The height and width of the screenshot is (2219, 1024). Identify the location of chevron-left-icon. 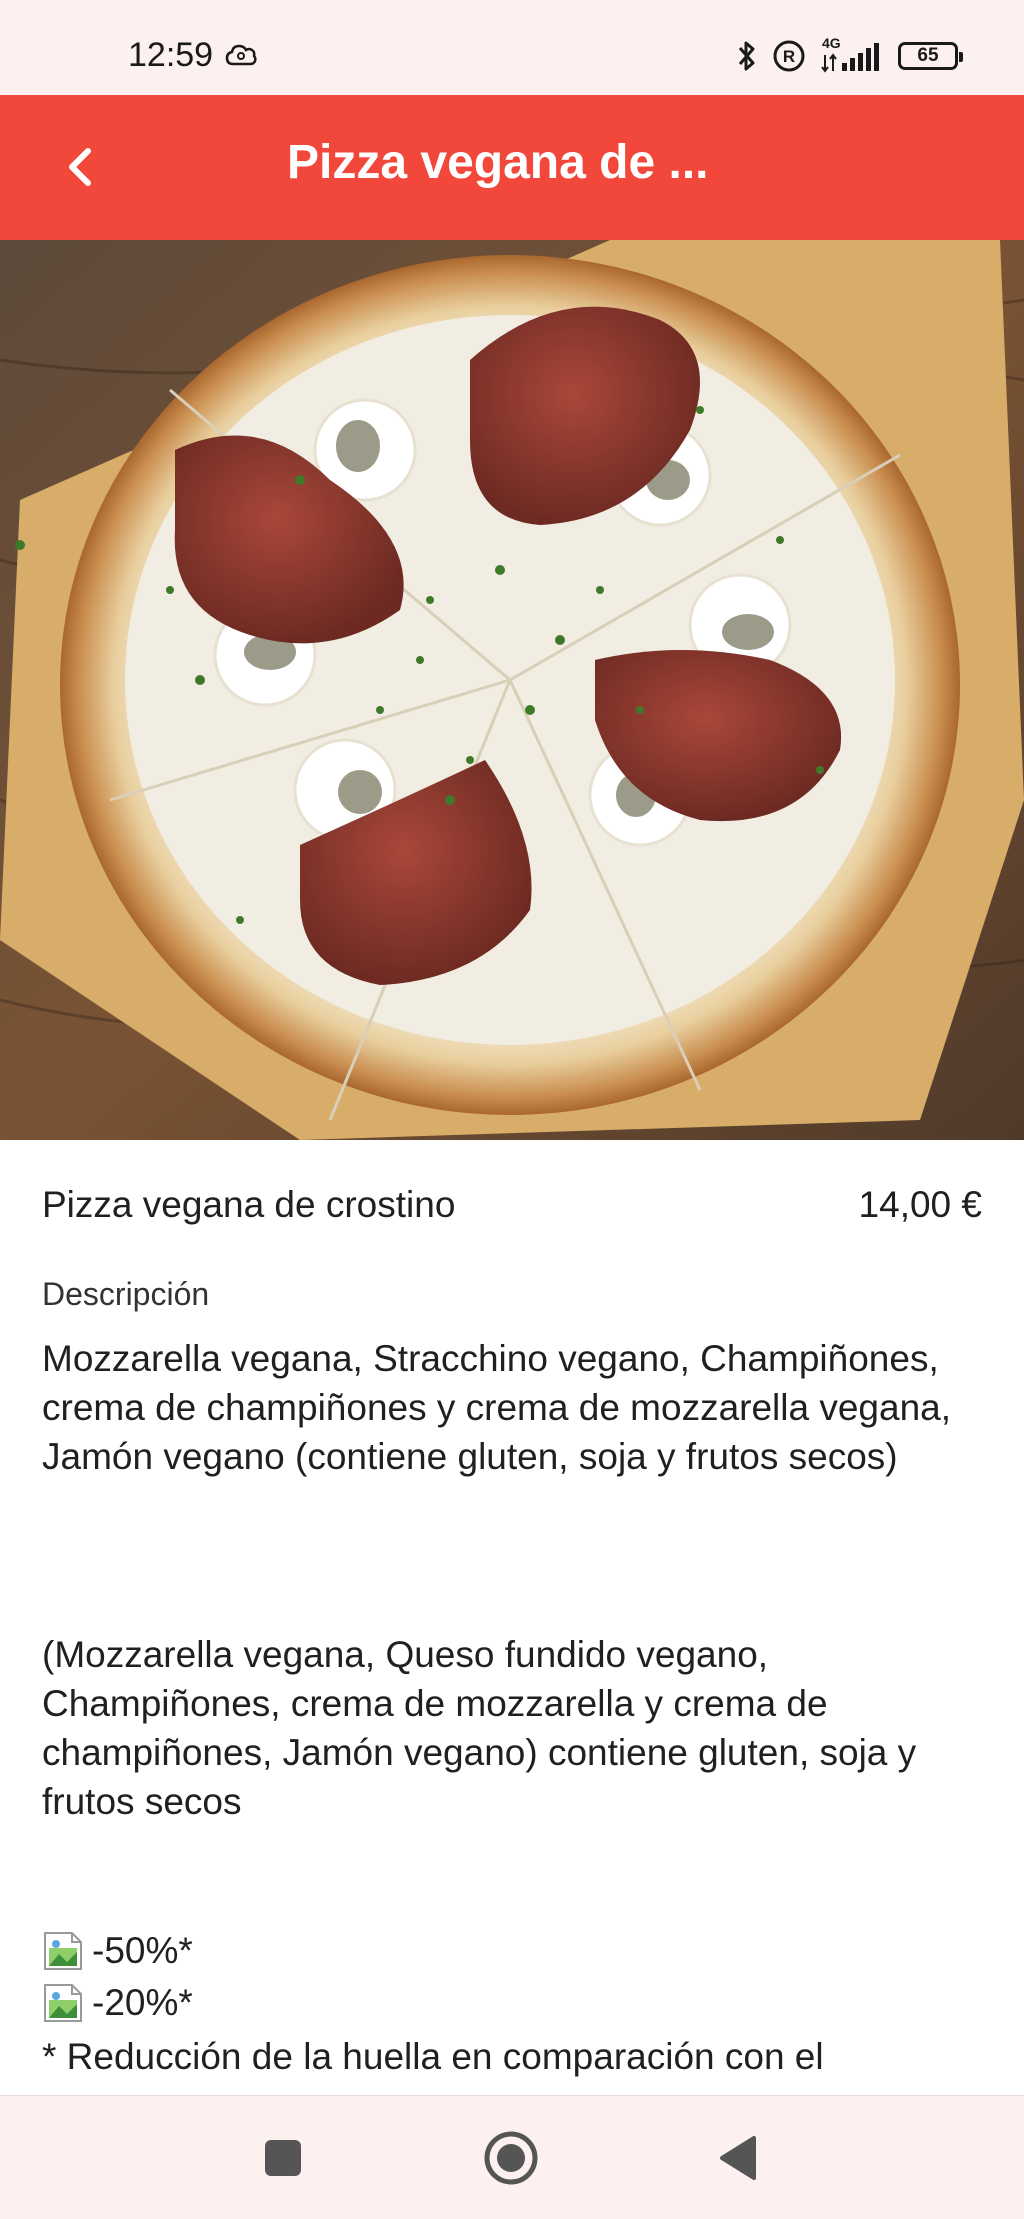
(80, 167).